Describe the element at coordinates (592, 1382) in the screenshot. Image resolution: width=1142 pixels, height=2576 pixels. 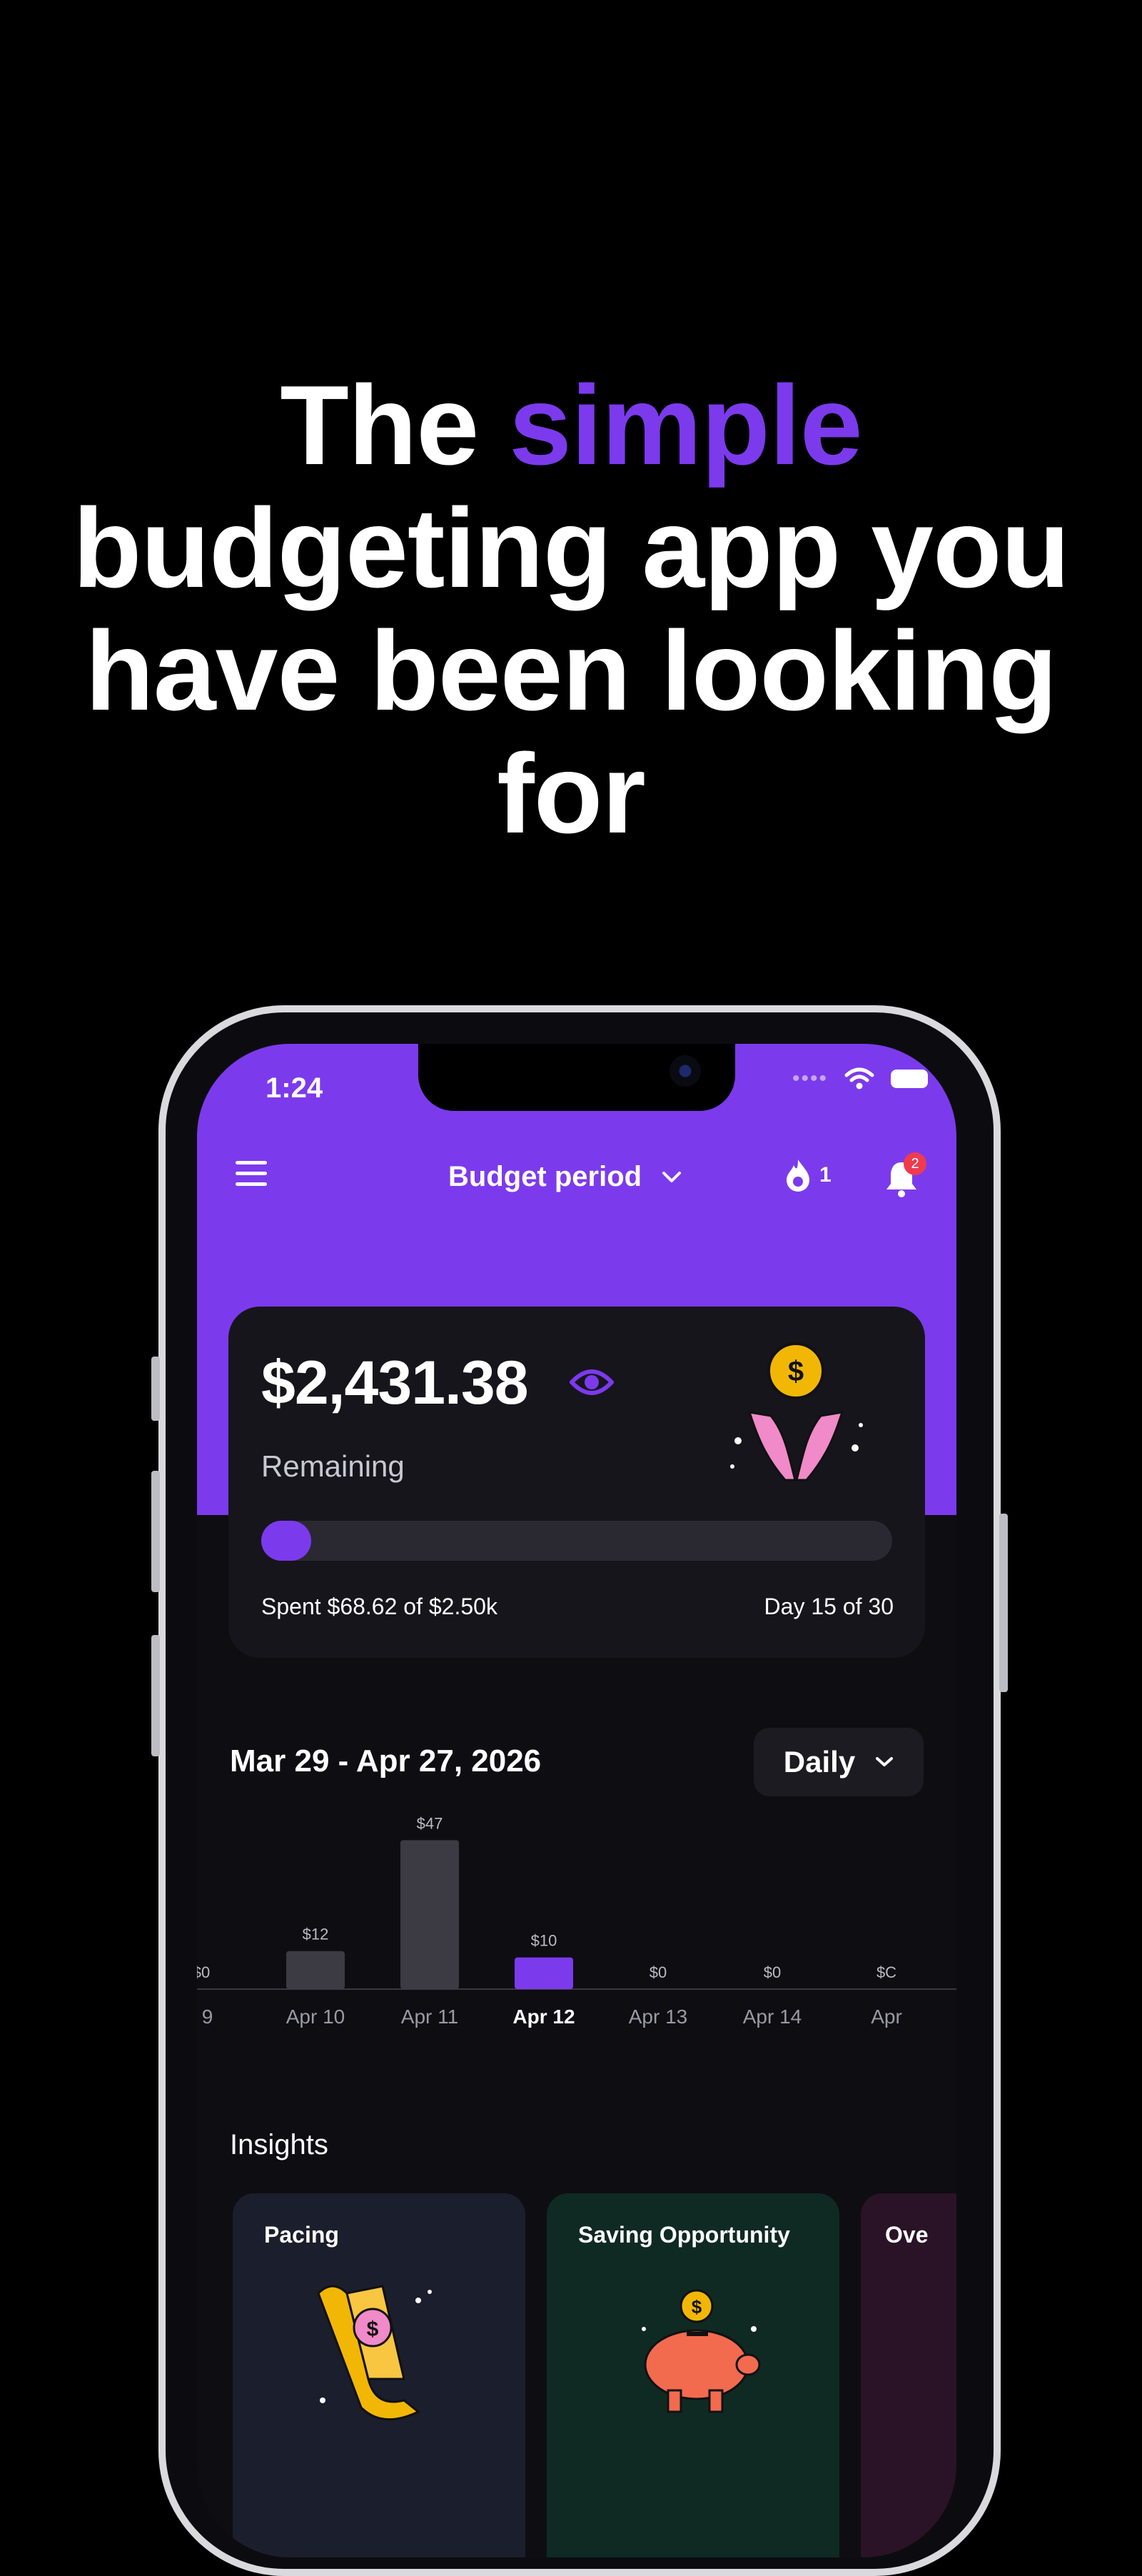
I see `eye-icon` at that location.